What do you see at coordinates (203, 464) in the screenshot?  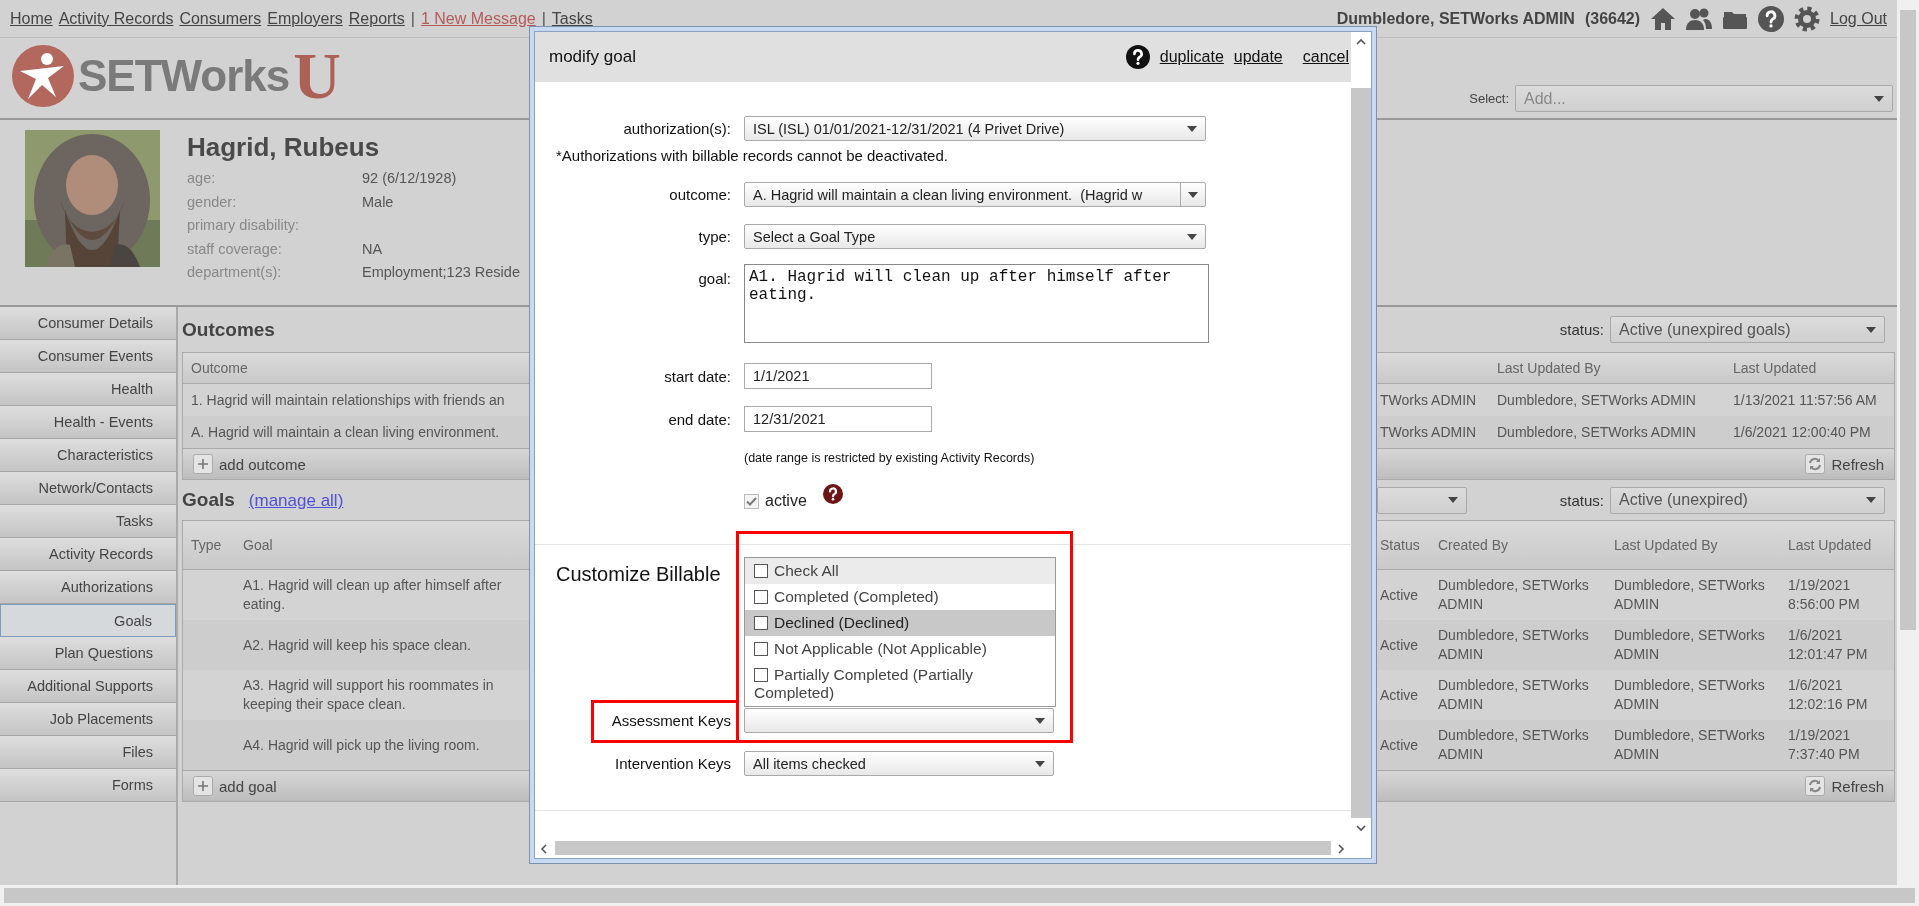 I see `plus-icon` at bounding box center [203, 464].